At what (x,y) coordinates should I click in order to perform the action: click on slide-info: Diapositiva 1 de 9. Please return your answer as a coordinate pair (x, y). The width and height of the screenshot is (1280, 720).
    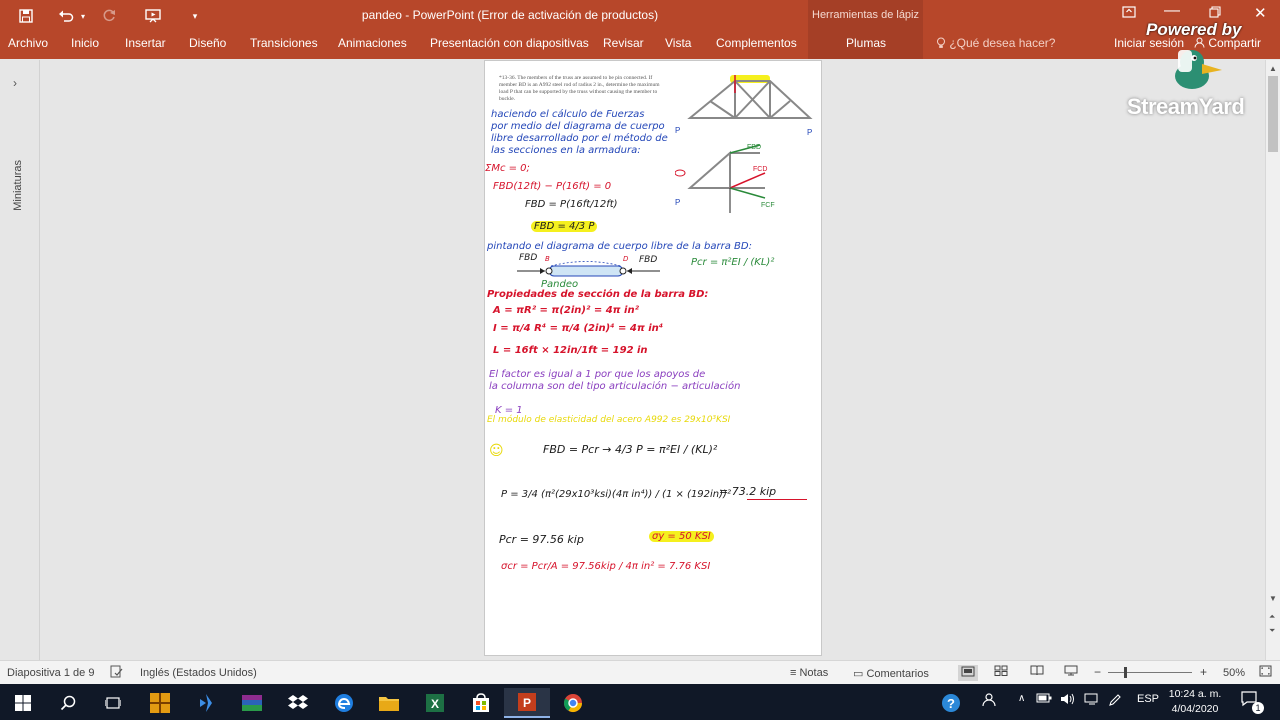
    Looking at the image, I should click on (50, 673).